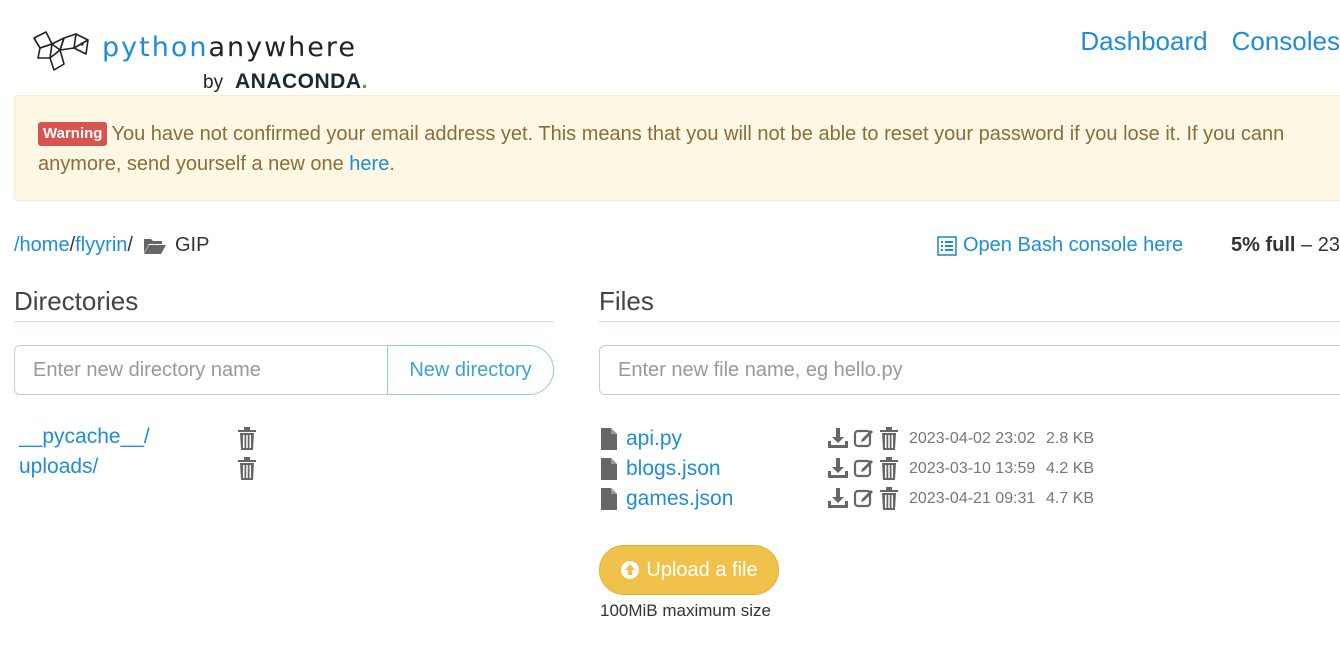 The height and width of the screenshot is (663, 1340). What do you see at coordinates (301, 81) in the screenshot?
I see `anaconda-wordmark: ANACONDA.` at bounding box center [301, 81].